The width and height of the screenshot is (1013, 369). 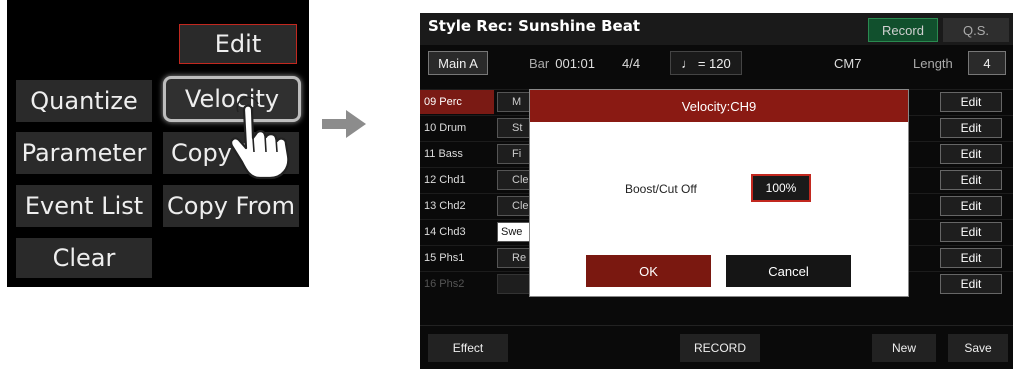 What do you see at coordinates (976, 30) in the screenshot?
I see `tab-quick-start: Q.S.` at bounding box center [976, 30].